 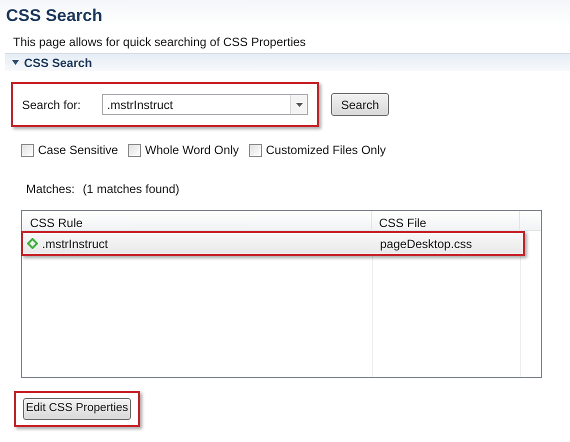 I want to click on column-header: CSS File, so click(x=446, y=220).